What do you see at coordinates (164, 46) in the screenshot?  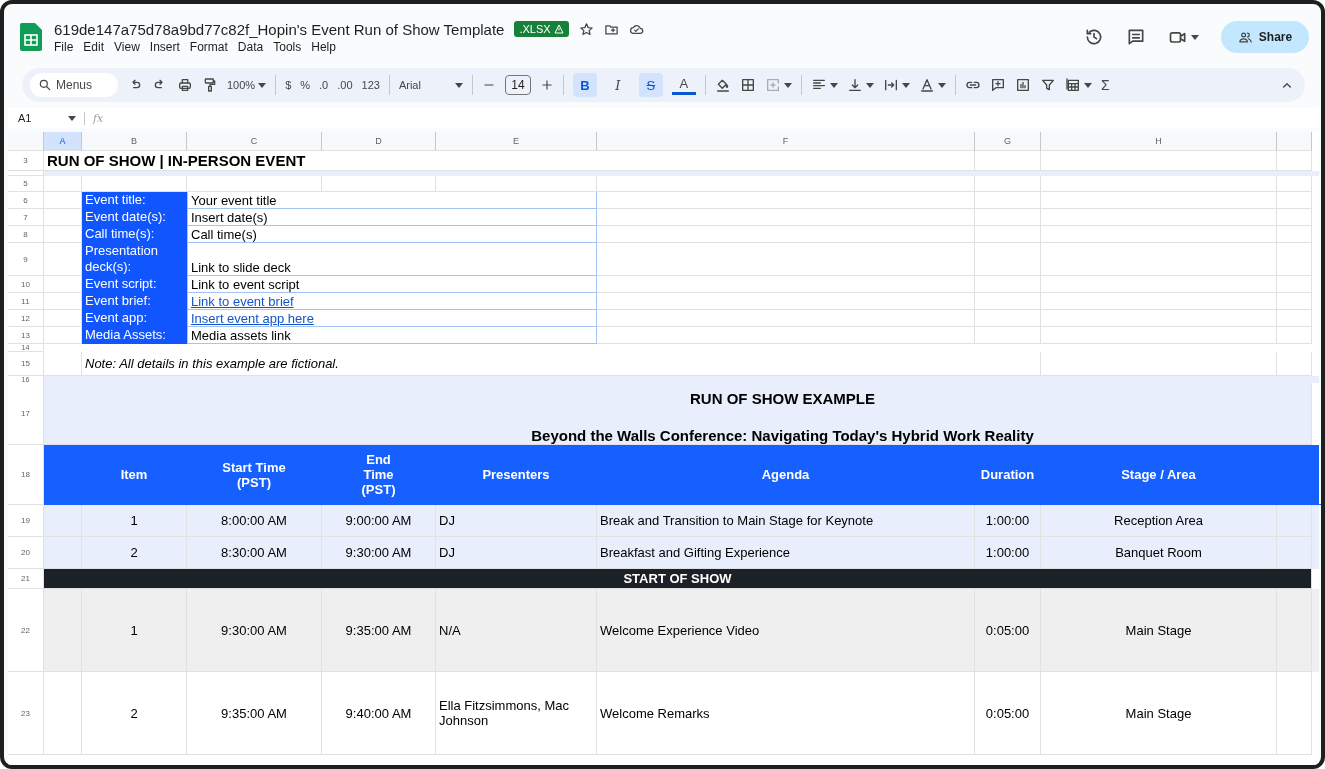 I see `menu-item: Insert` at bounding box center [164, 46].